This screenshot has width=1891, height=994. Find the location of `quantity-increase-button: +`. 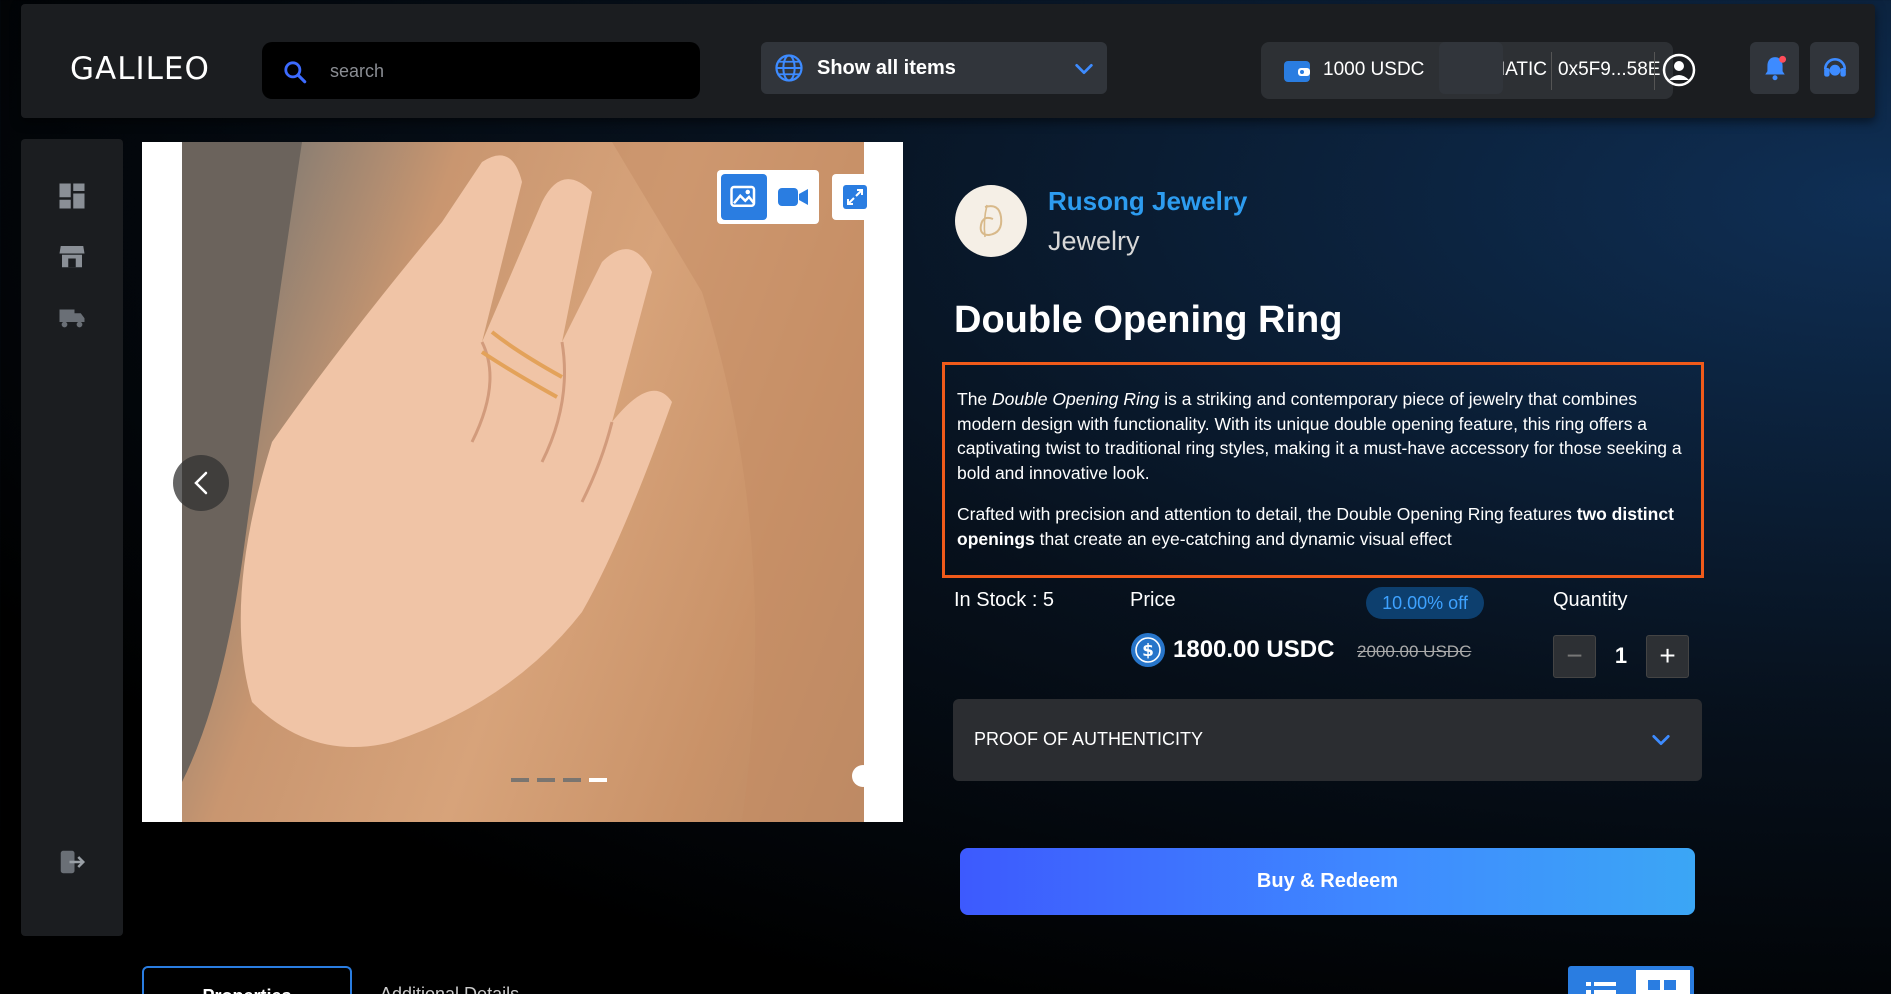

quantity-increase-button: + is located at coordinates (1667, 656).